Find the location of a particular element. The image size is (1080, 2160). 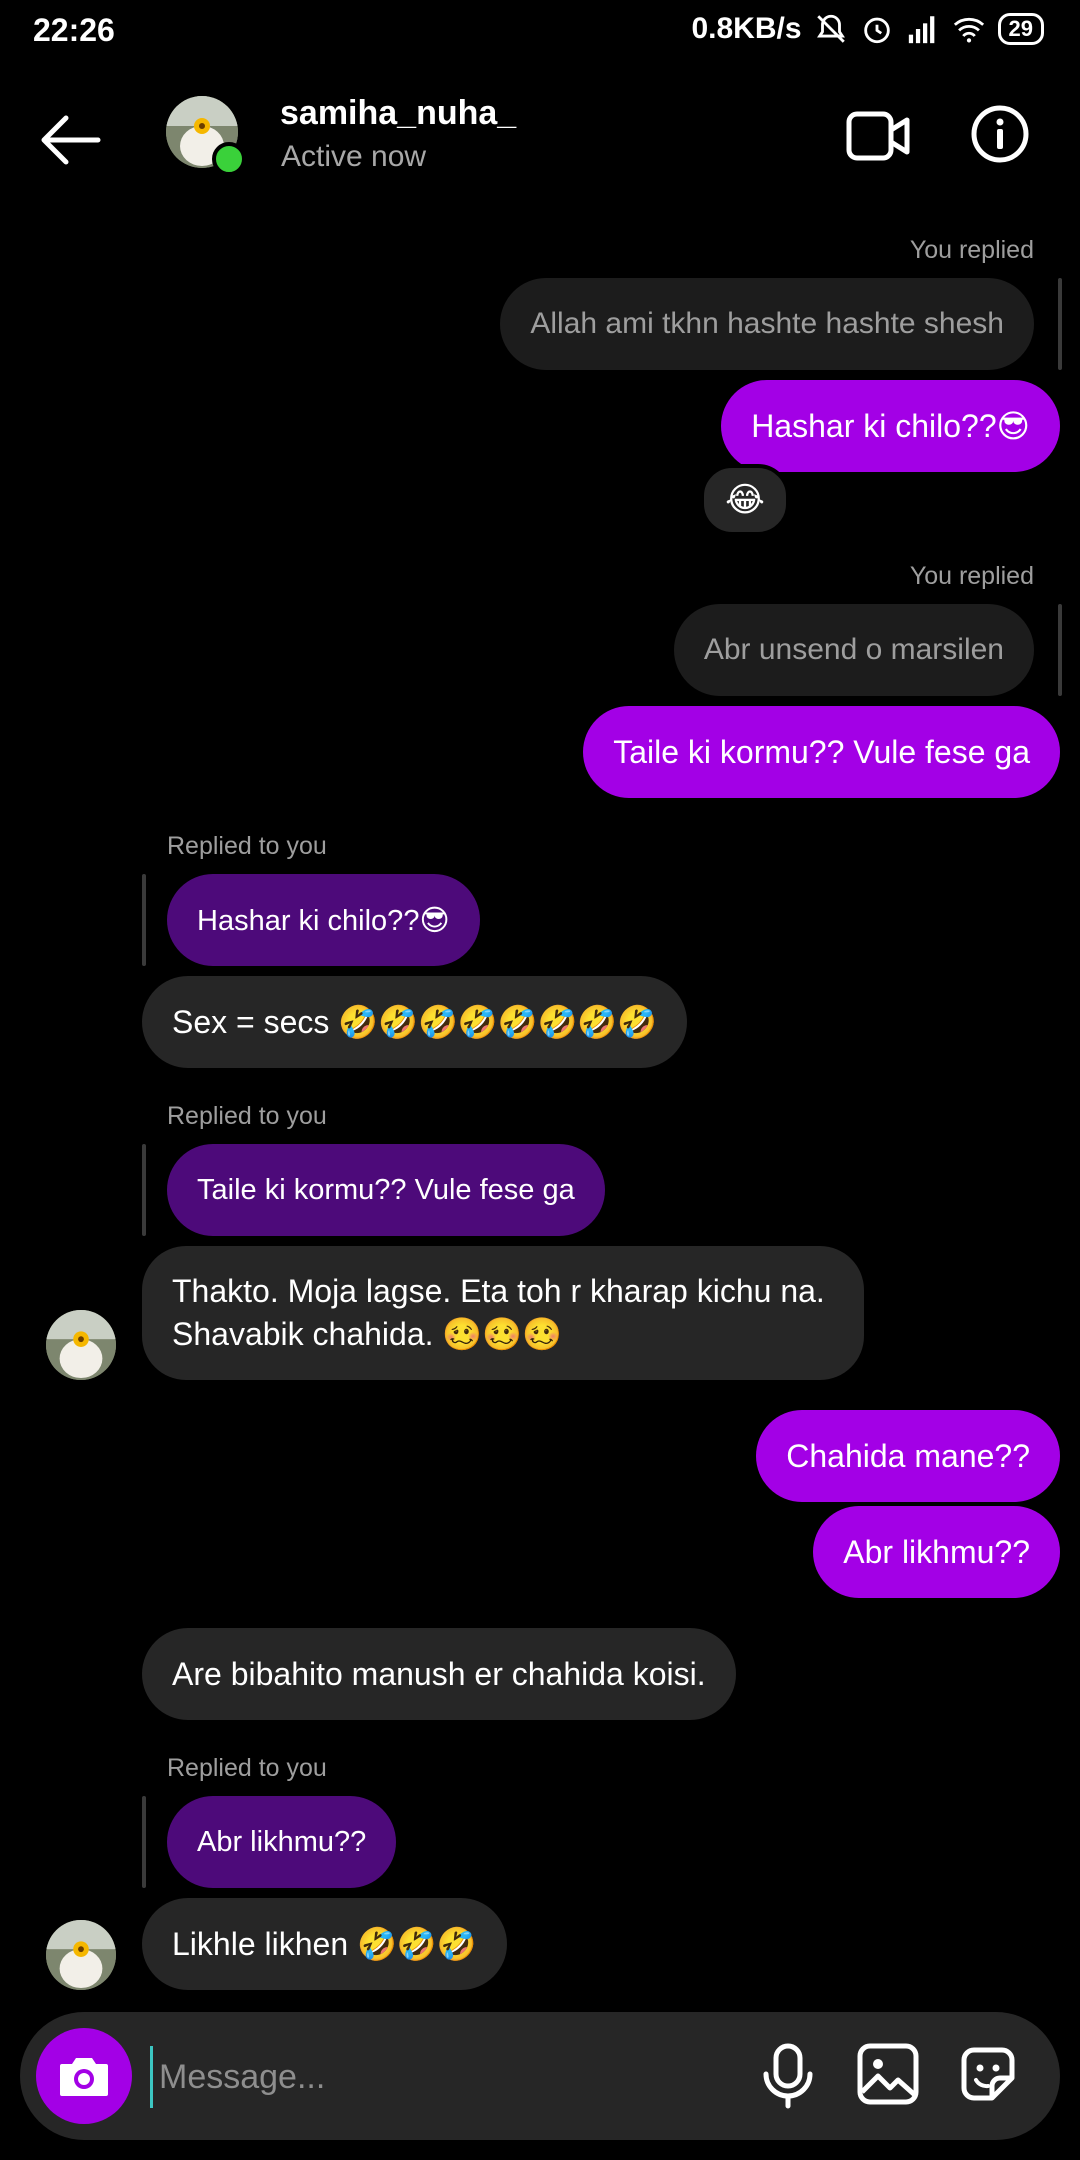

status-icons: 0.8KB/s 29 is located at coordinates (867, 29).